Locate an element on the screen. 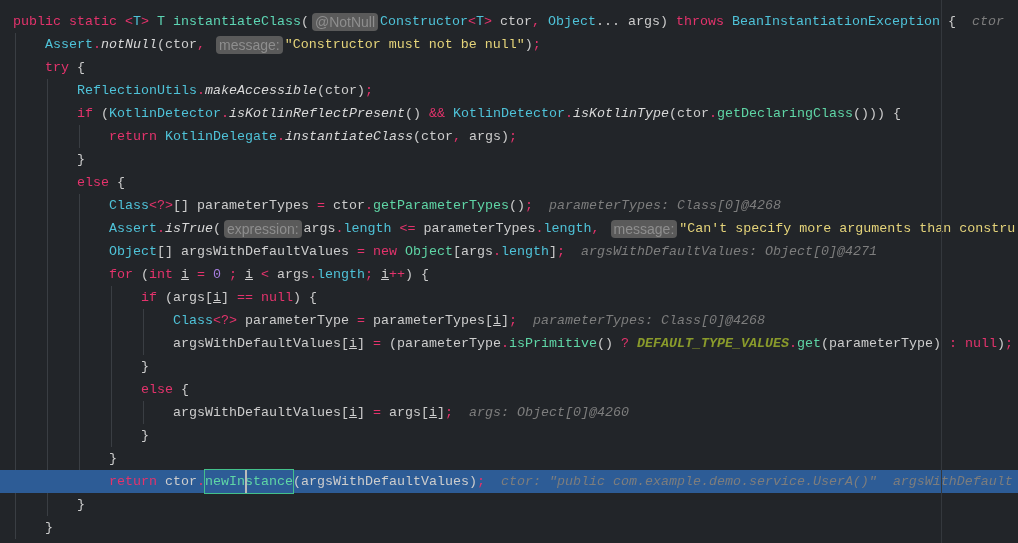  keyword: public static is located at coordinates (65, 22).